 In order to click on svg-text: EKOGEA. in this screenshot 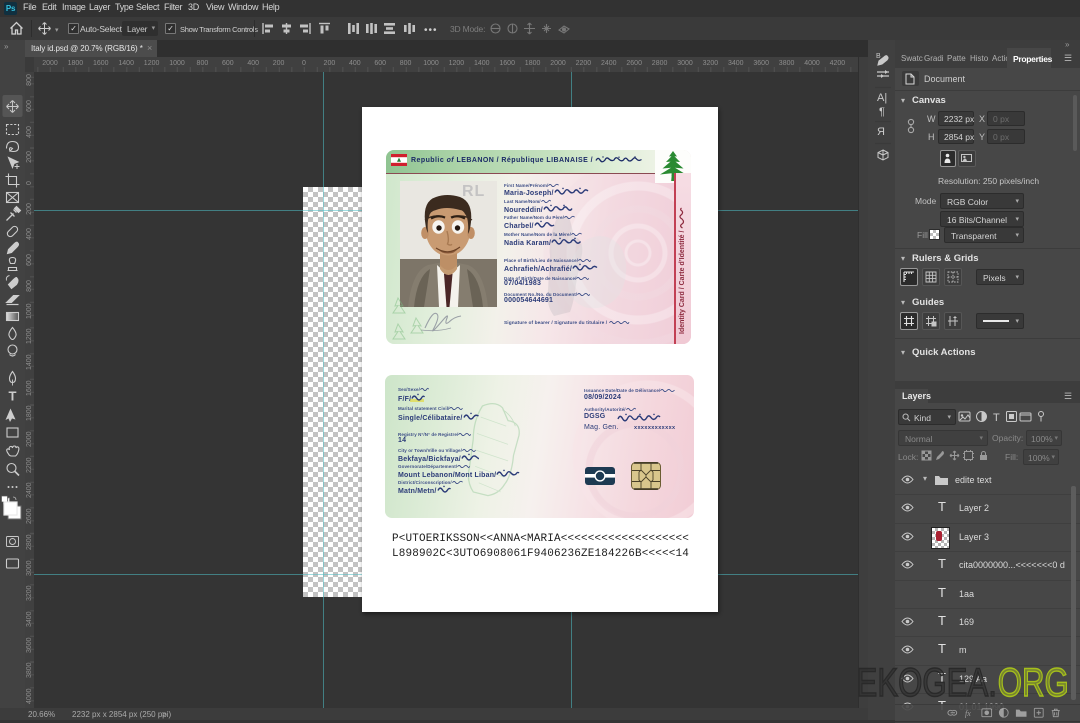, I will do `click(927, 682)`.